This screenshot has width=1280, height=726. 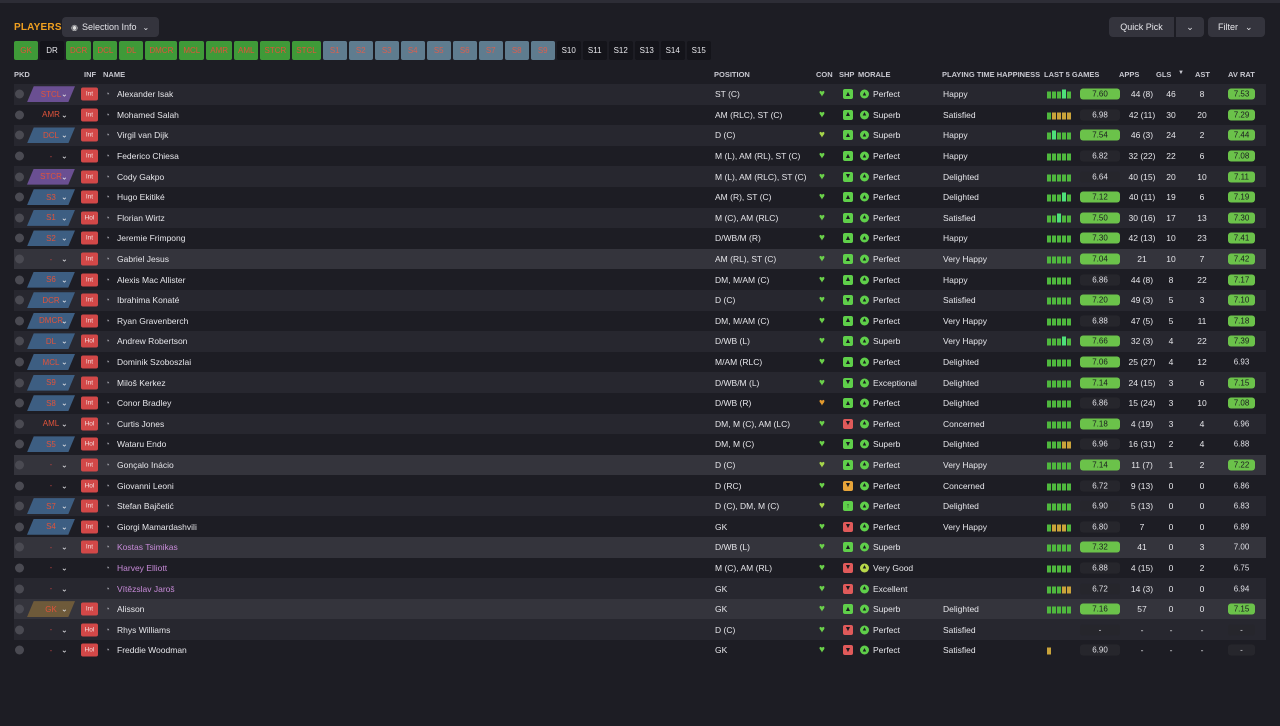 I want to click on position-chip: S6, so click(x=464, y=50).